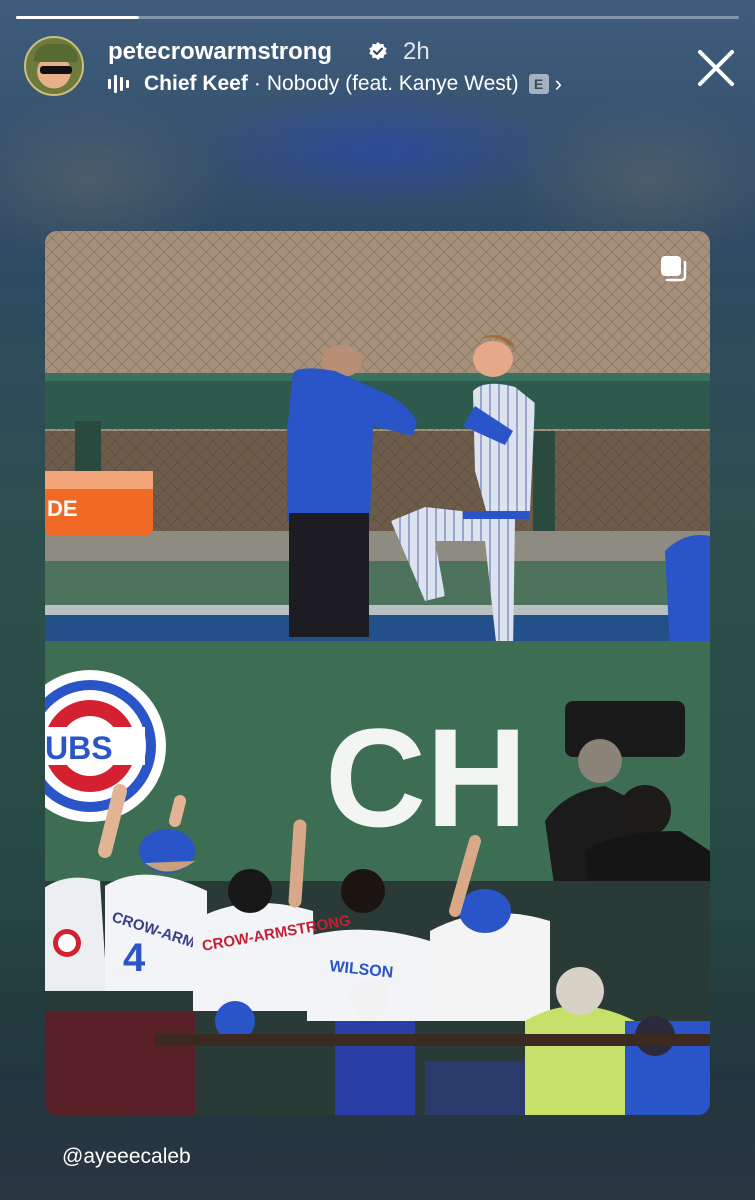  What do you see at coordinates (79, 748) in the screenshot?
I see `cubs-logo-text: UBS` at bounding box center [79, 748].